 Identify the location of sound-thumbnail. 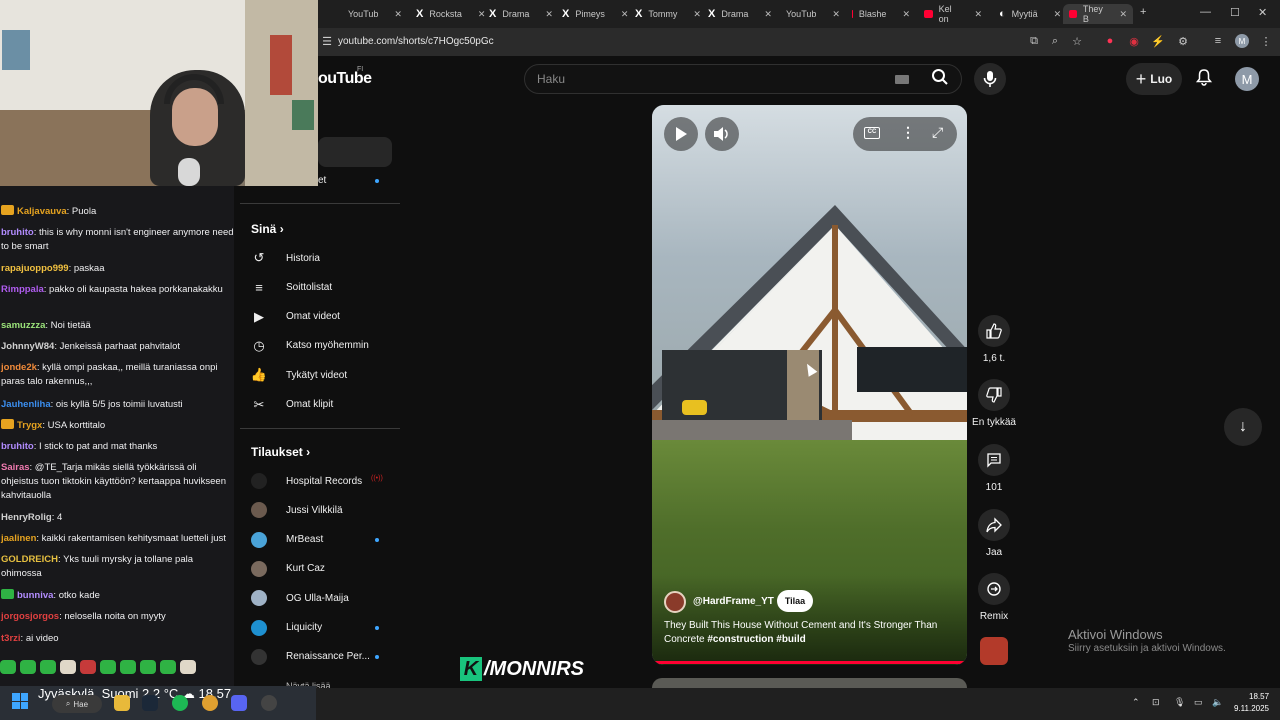
(994, 651).